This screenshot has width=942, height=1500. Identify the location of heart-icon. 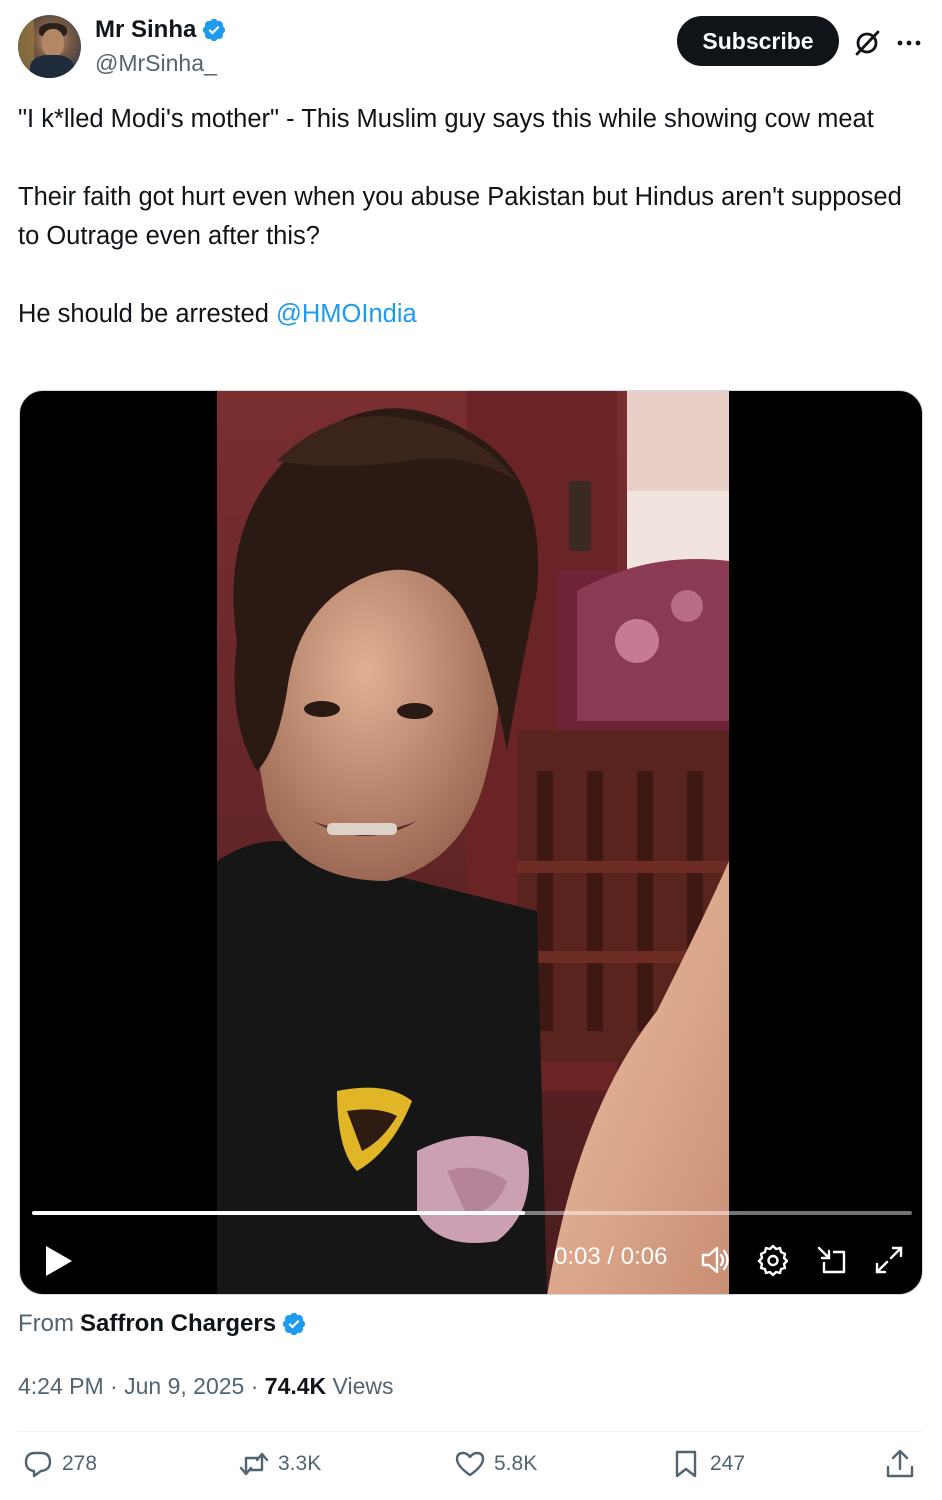
(470, 1464).